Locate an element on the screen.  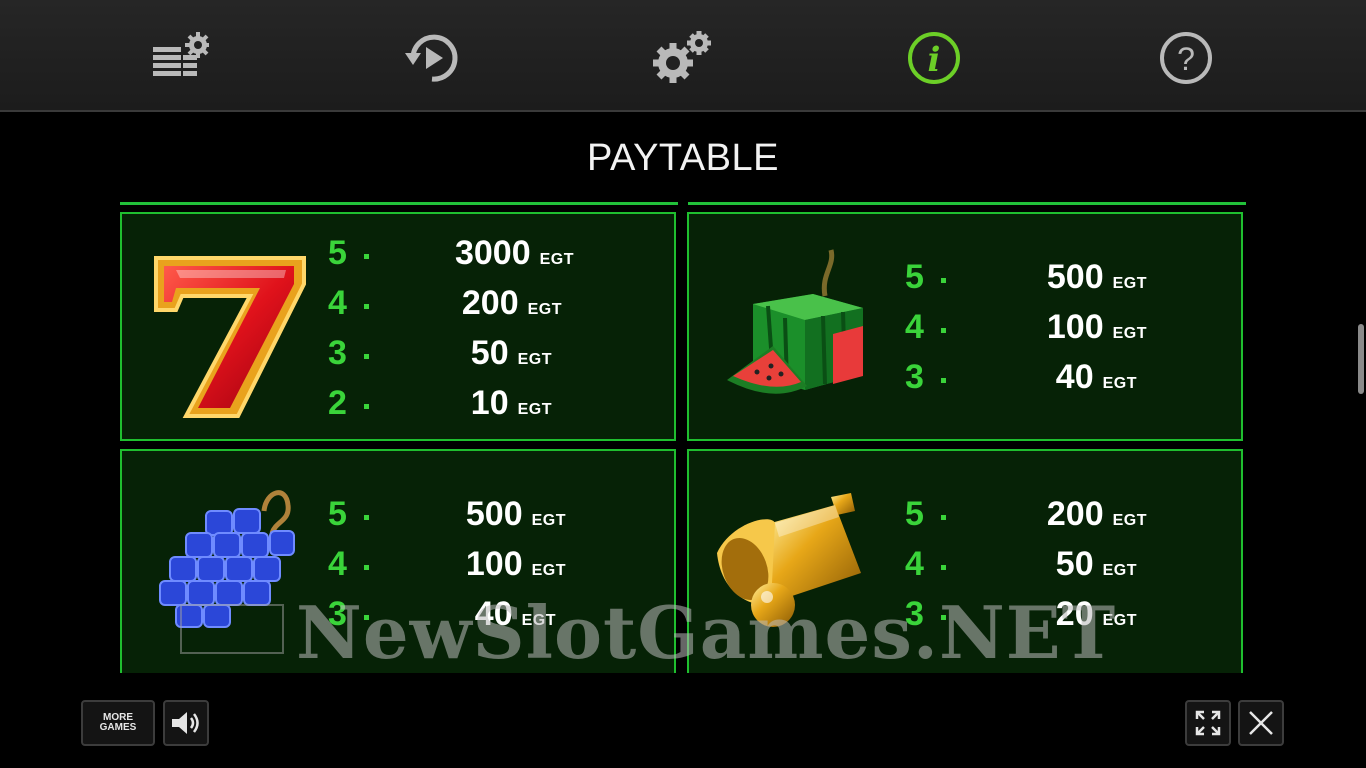
info-button: i is located at coordinates (934, 58).